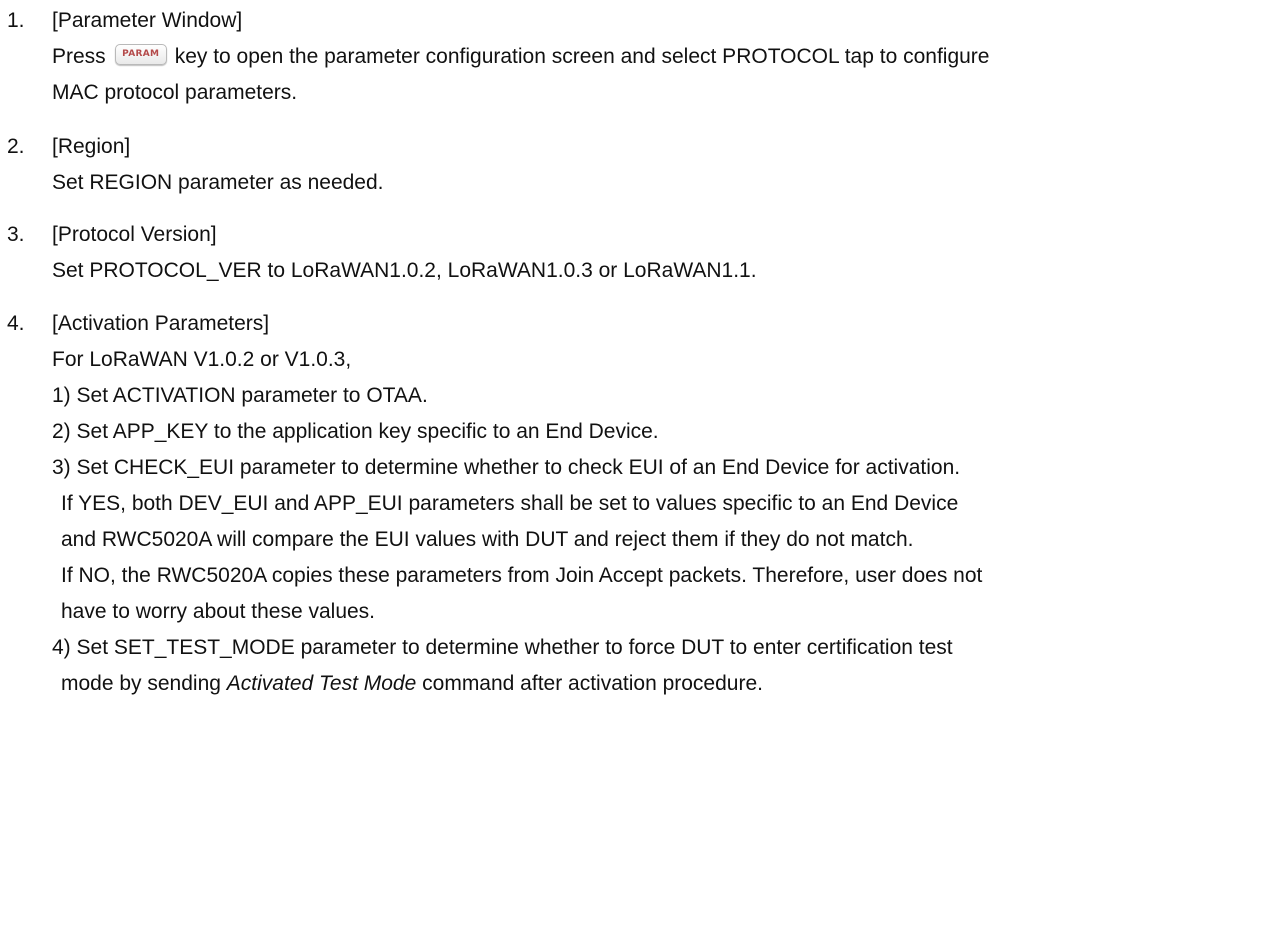  Describe the element at coordinates (218, 611) in the screenshot. I see `step-3-continuation: have to worry about these values.` at that location.